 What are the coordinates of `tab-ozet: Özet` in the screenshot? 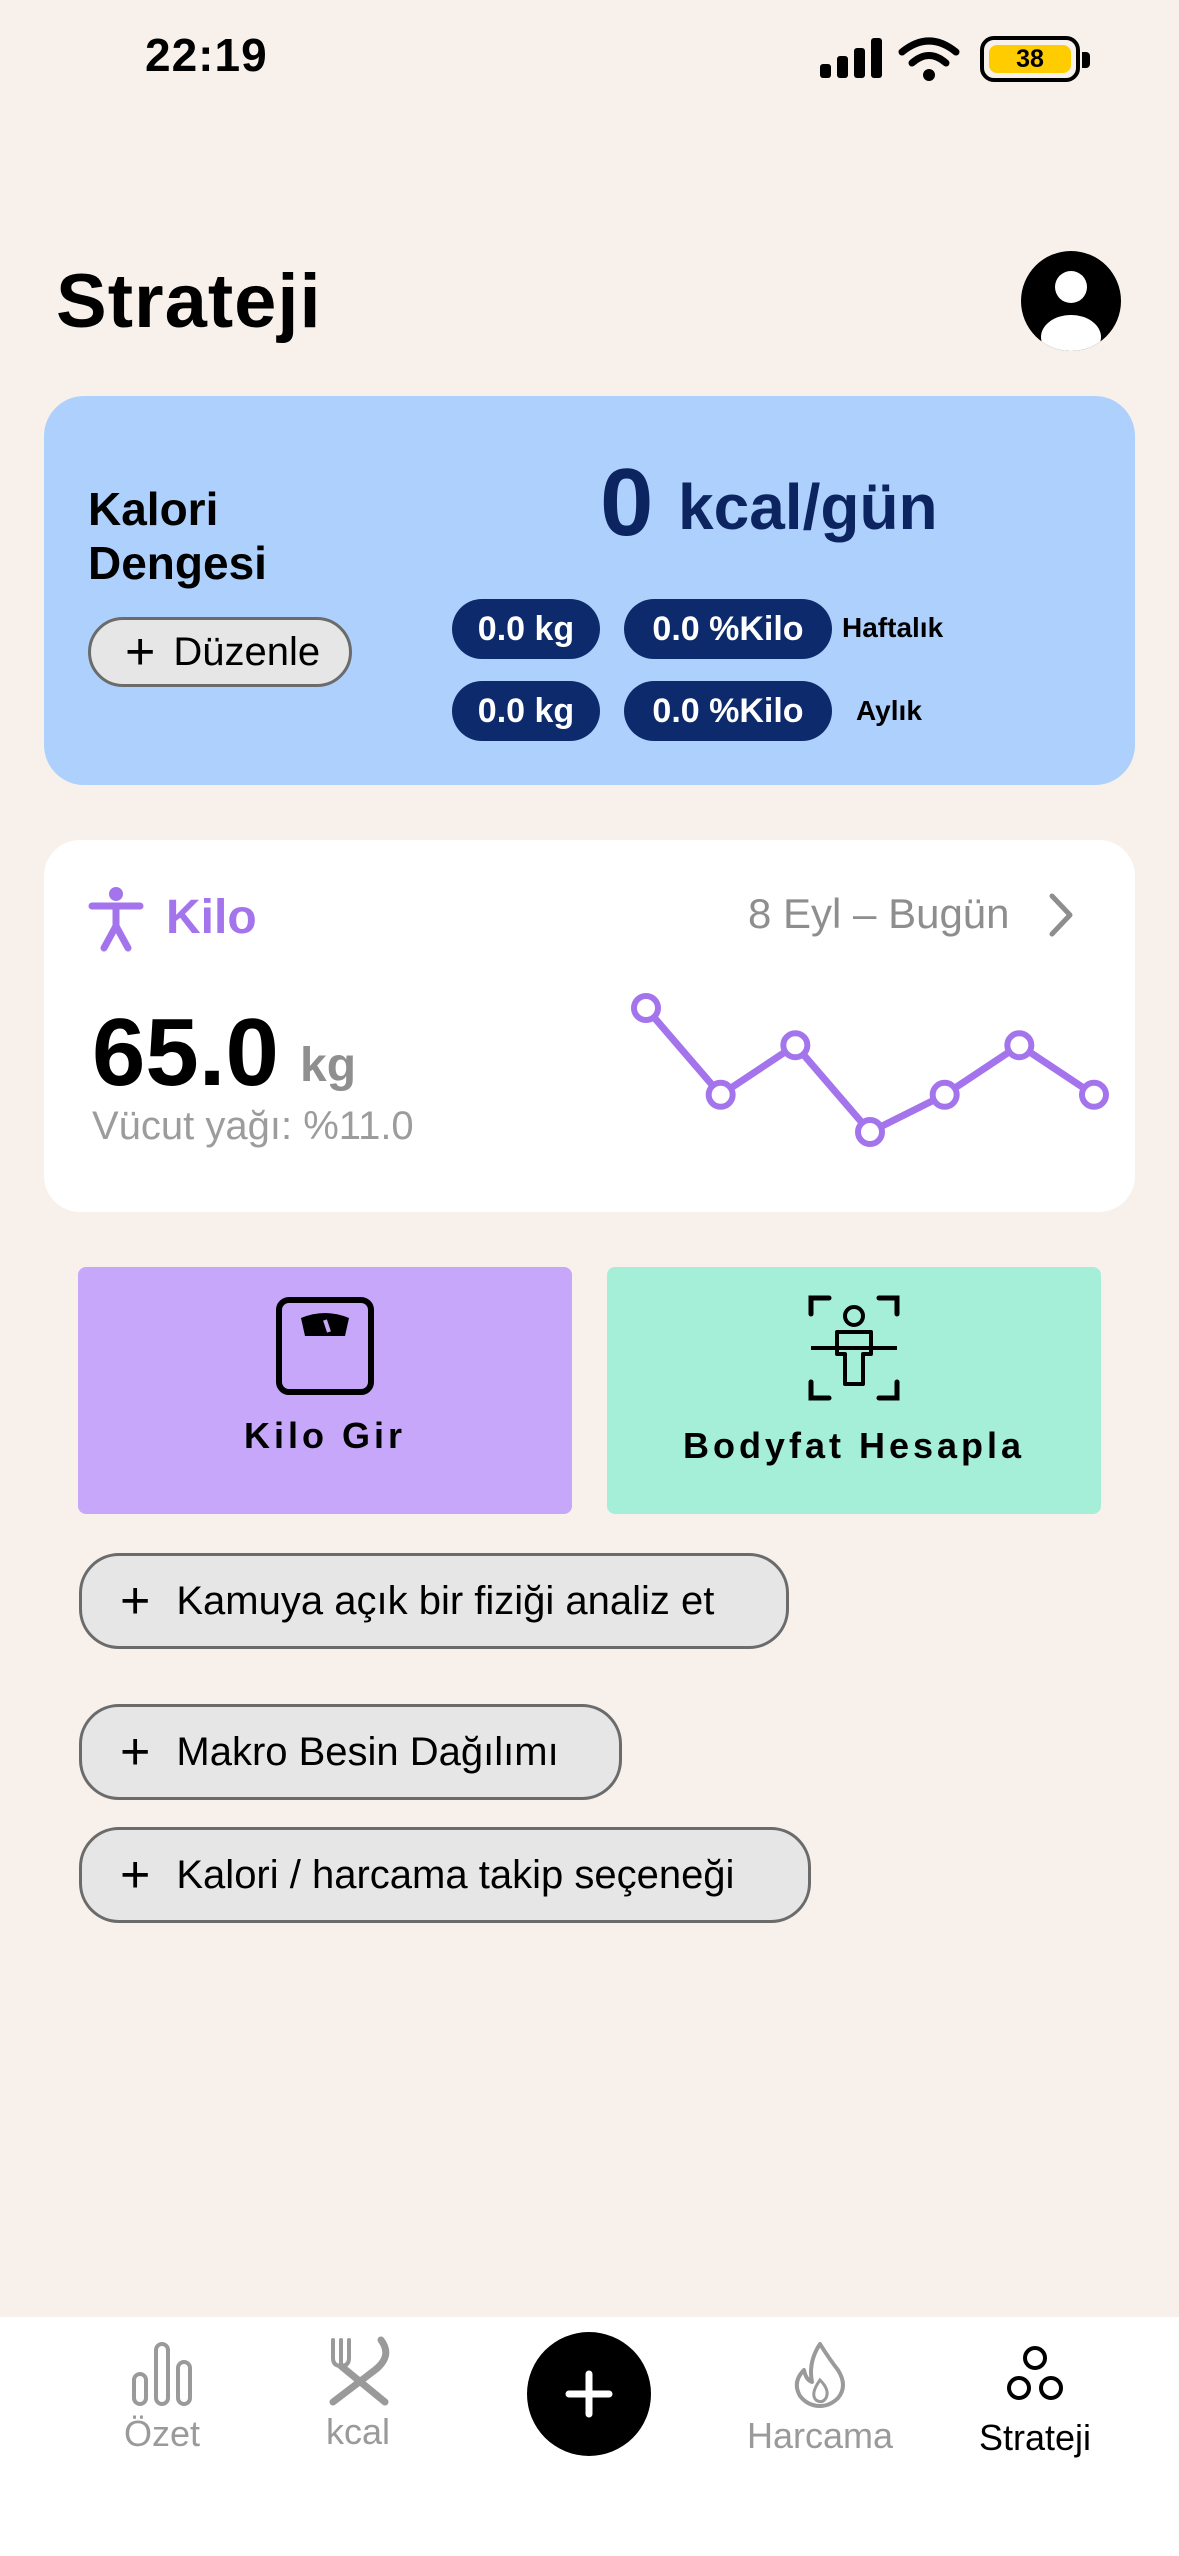 It's located at (162, 2397).